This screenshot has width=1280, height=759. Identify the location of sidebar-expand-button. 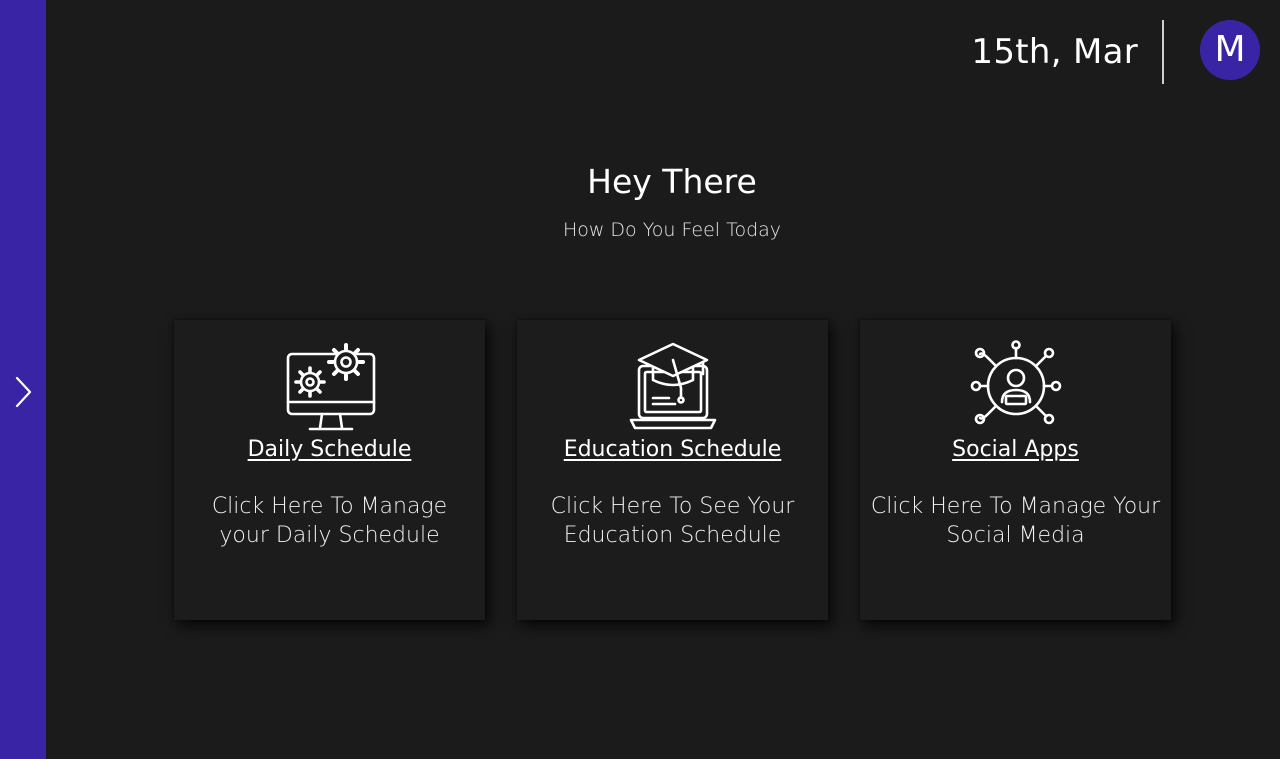
(23, 392).